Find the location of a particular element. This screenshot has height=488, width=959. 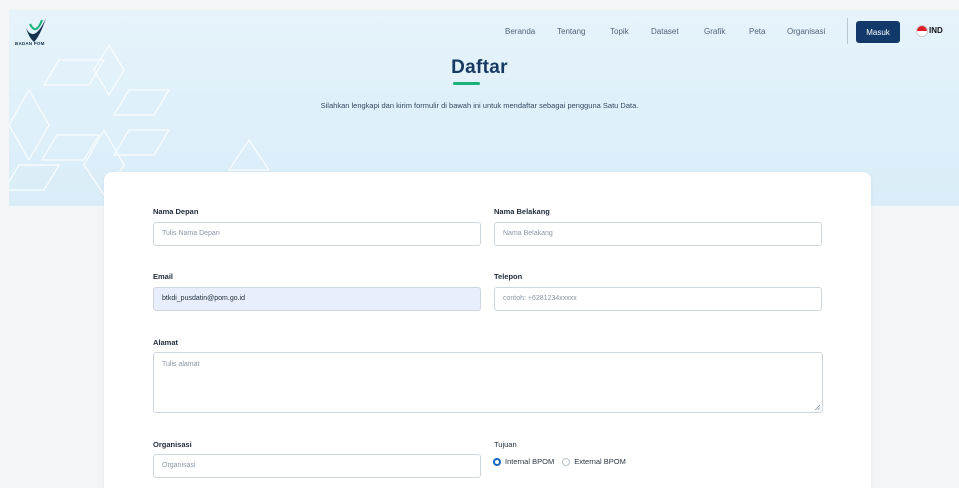

address-placeholder: Tulis alamat is located at coordinates (181, 364).